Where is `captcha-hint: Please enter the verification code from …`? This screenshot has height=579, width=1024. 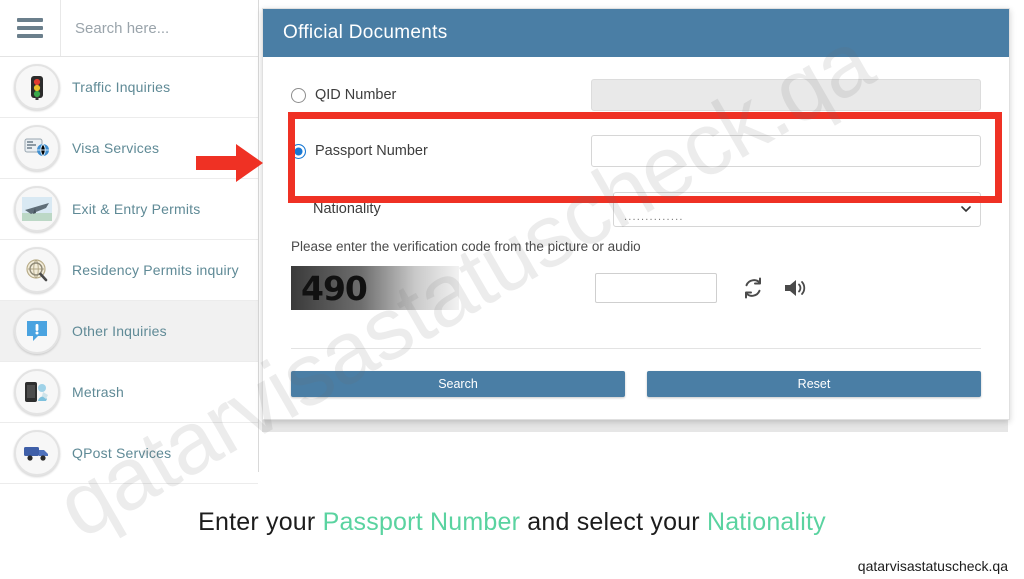 captcha-hint: Please enter the verification code from … is located at coordinates (466, 246).